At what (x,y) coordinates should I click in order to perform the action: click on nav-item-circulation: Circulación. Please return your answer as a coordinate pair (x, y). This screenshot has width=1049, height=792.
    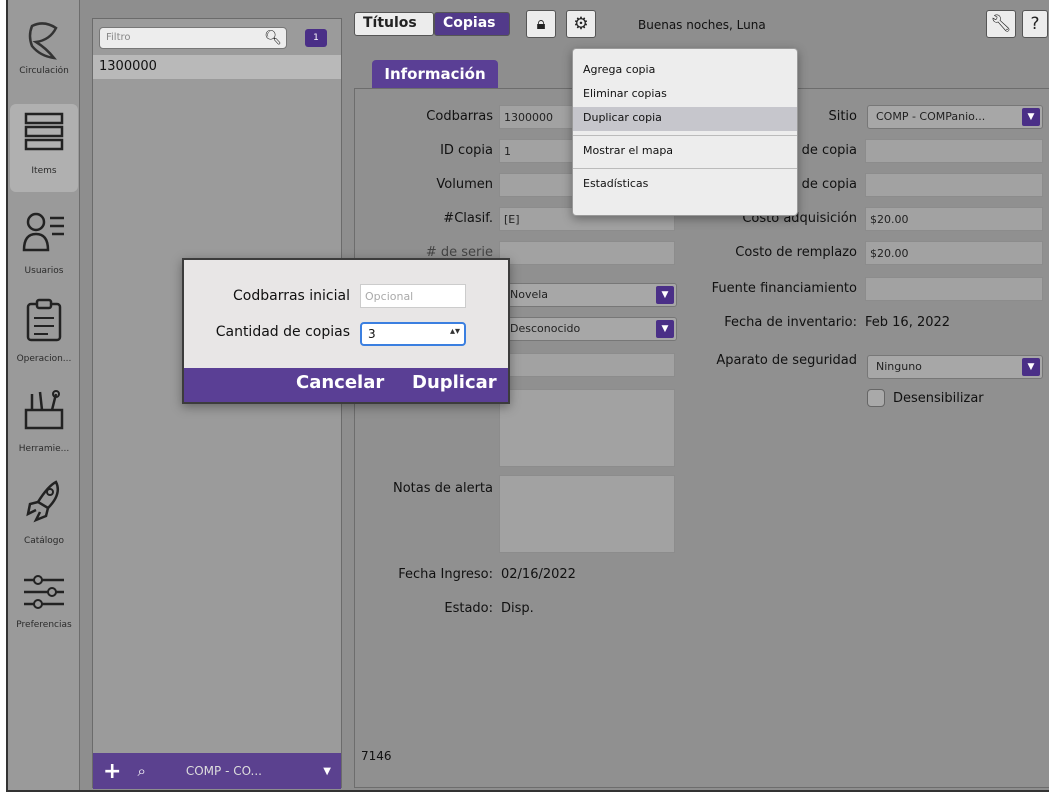
    Looking at the image, I should click on (44, 47).